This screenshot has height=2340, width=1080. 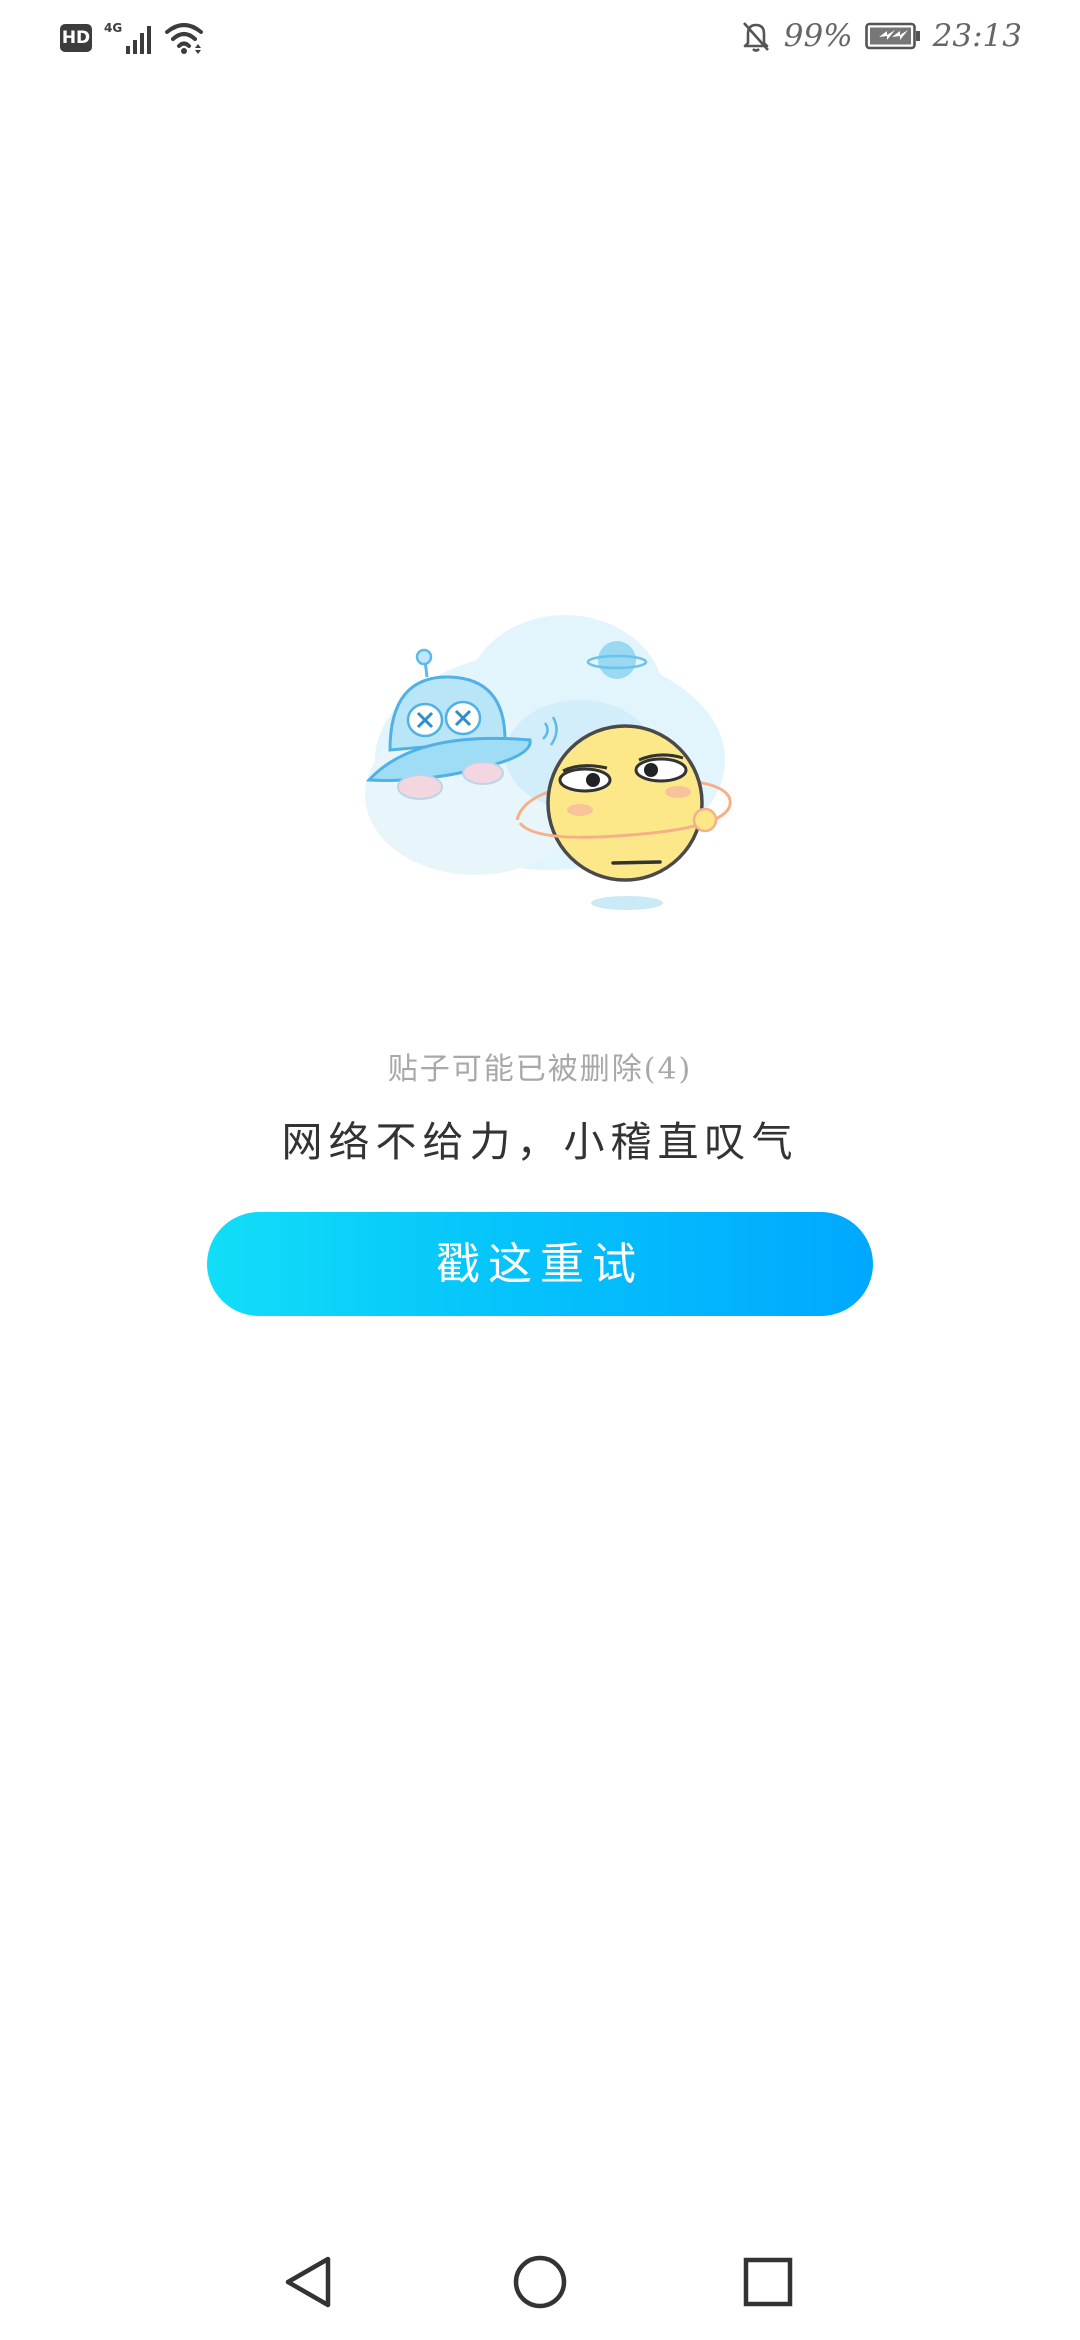 What do you see at coordinates (113, 28) in the screenshot?
I see `network-type-label: 4G` at bounding box center [113, 28].